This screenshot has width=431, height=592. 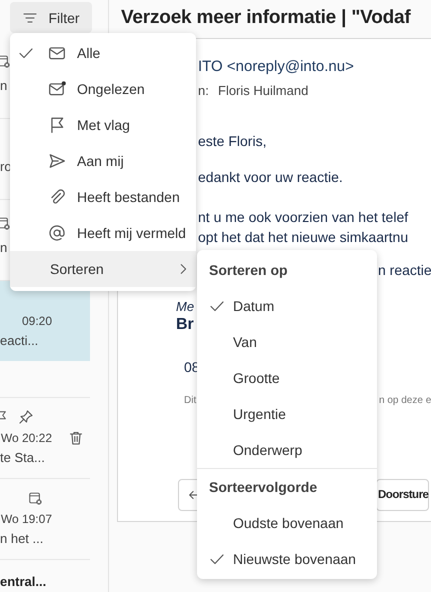 What do you see at coordinates (185, 306) in the screenshot?
I see `quote-label: Me` at bounding box center [185, 306].